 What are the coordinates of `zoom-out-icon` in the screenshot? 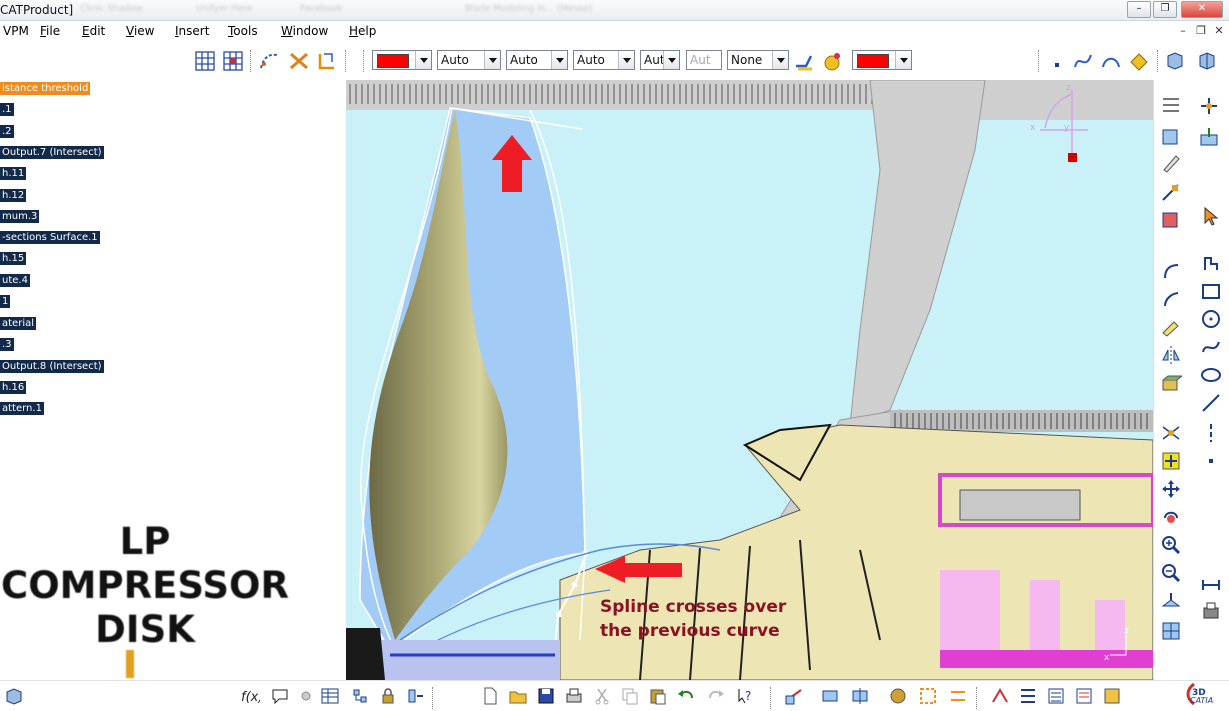 It's located at (1171, 573).